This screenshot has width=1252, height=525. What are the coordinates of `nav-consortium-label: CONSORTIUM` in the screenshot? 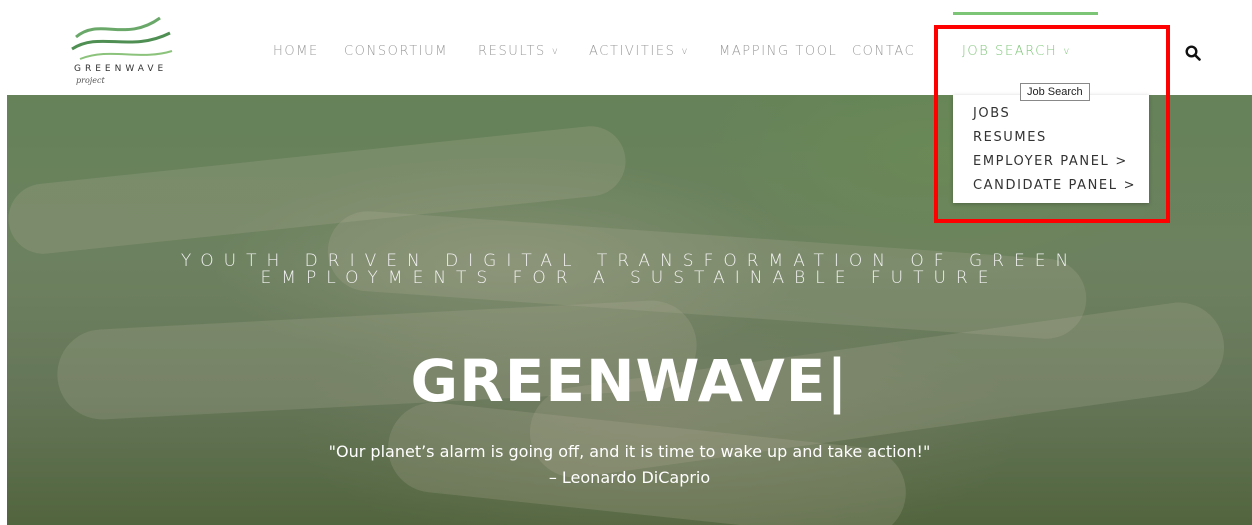 It's located at (396, 51).